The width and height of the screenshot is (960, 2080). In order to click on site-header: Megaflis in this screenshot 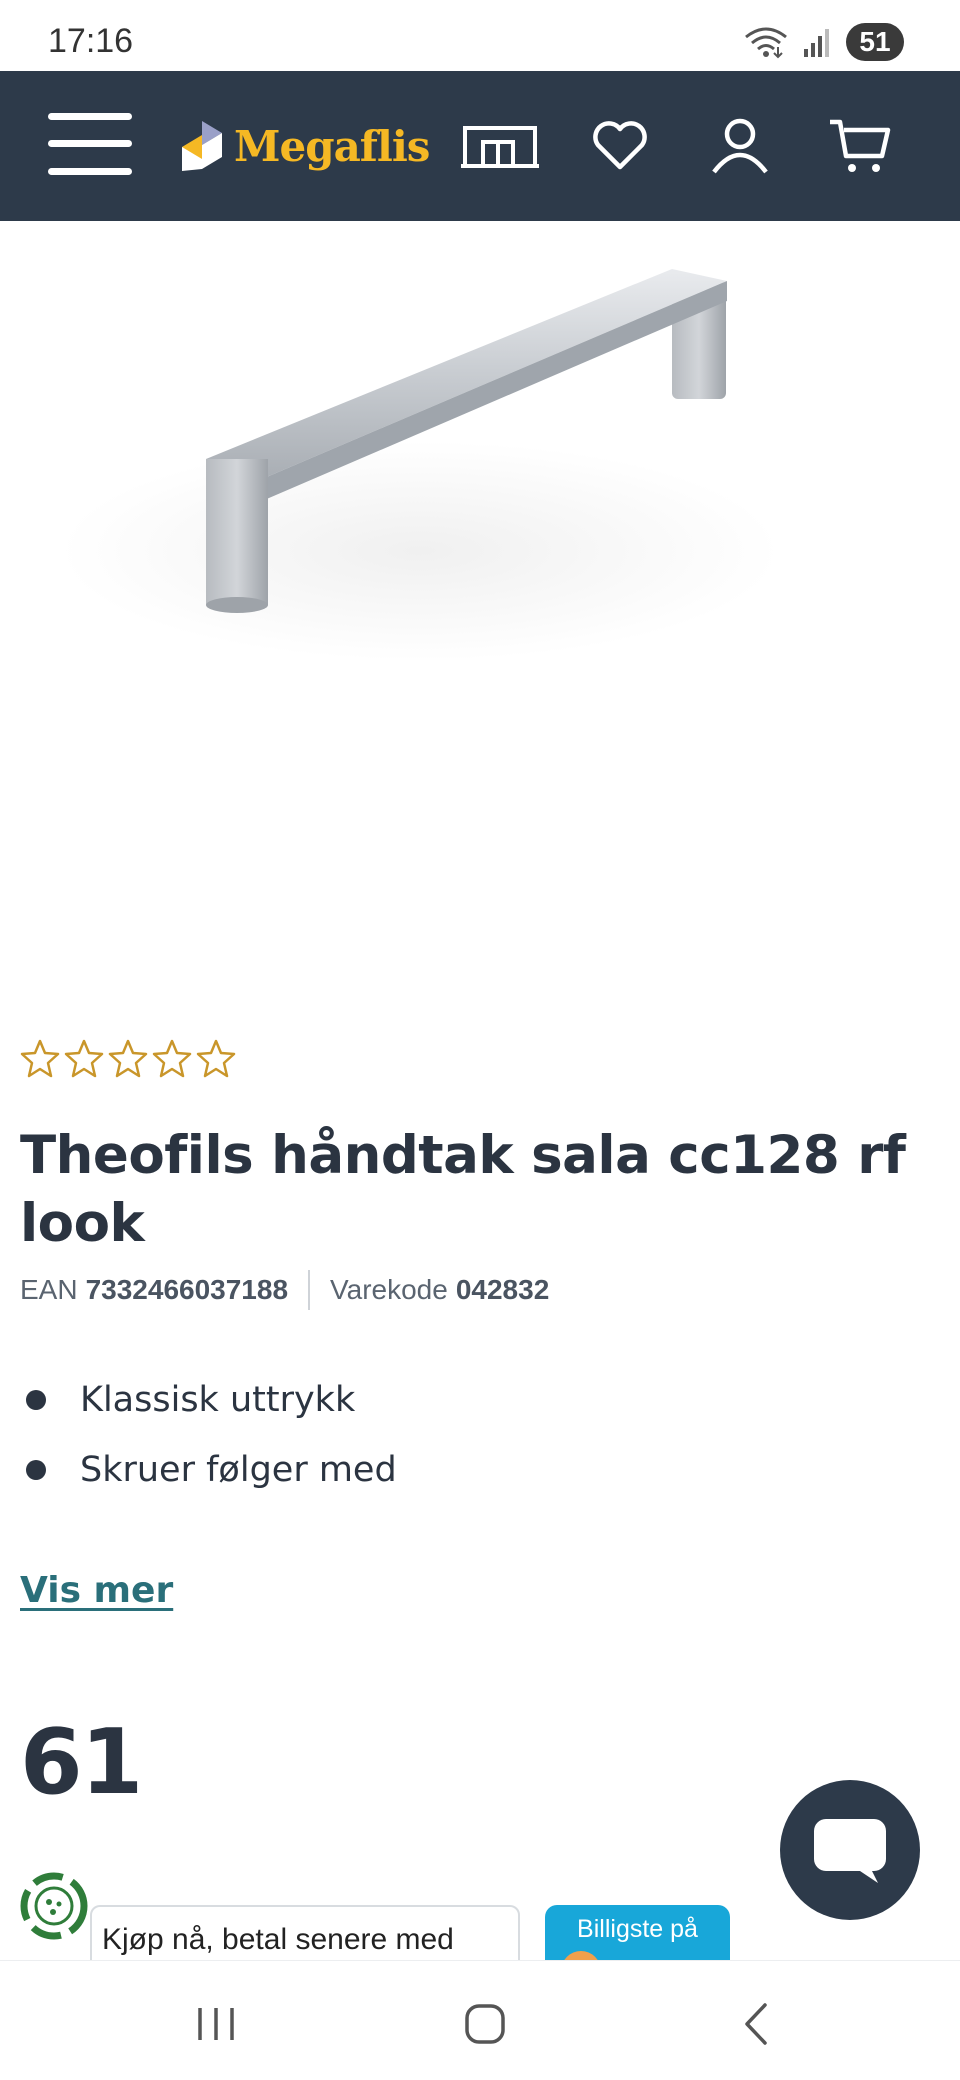, I will do `click(480, 146)`.